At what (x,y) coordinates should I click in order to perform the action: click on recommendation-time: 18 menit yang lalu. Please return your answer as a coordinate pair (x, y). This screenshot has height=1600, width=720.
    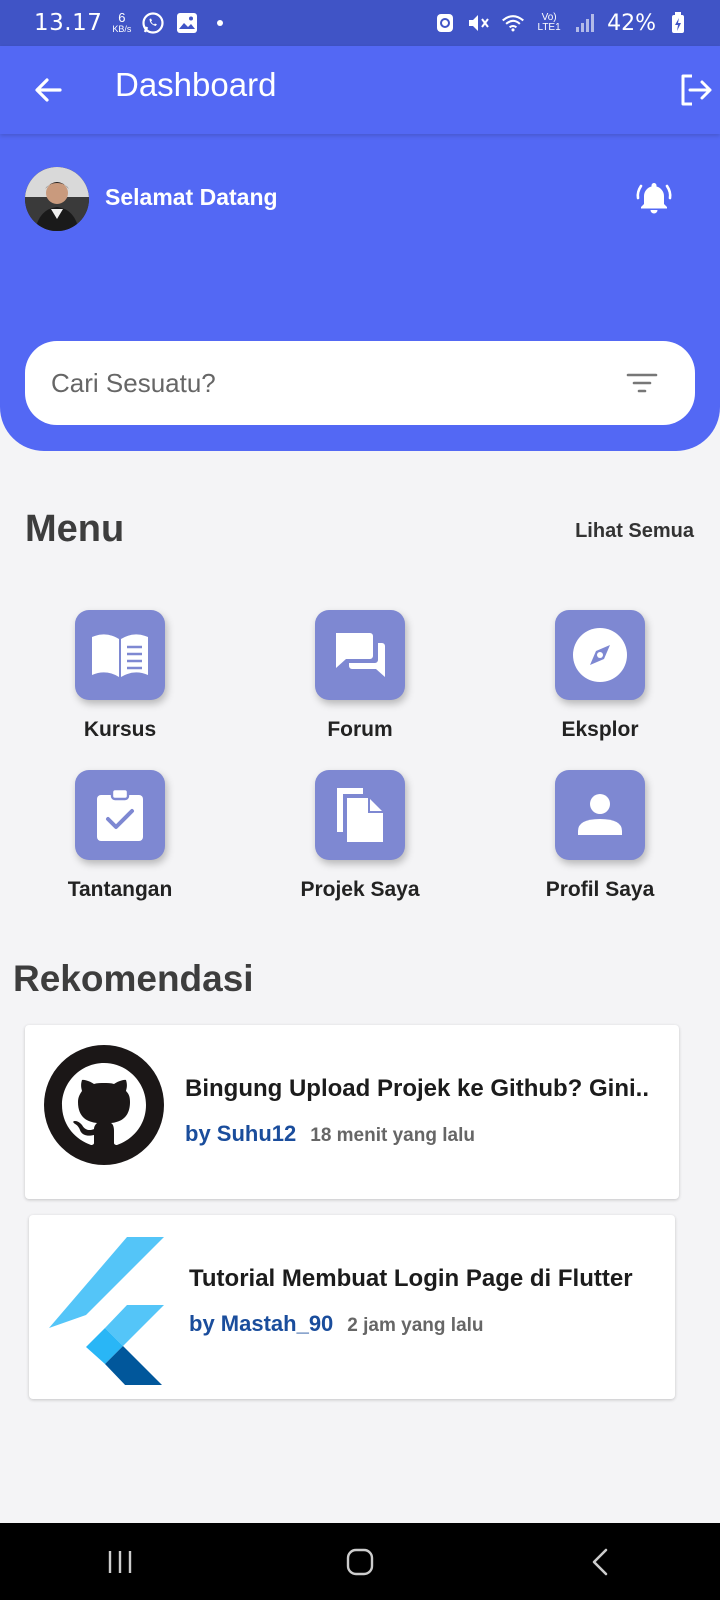
    Looking at the image, I should click on (392, 1135).